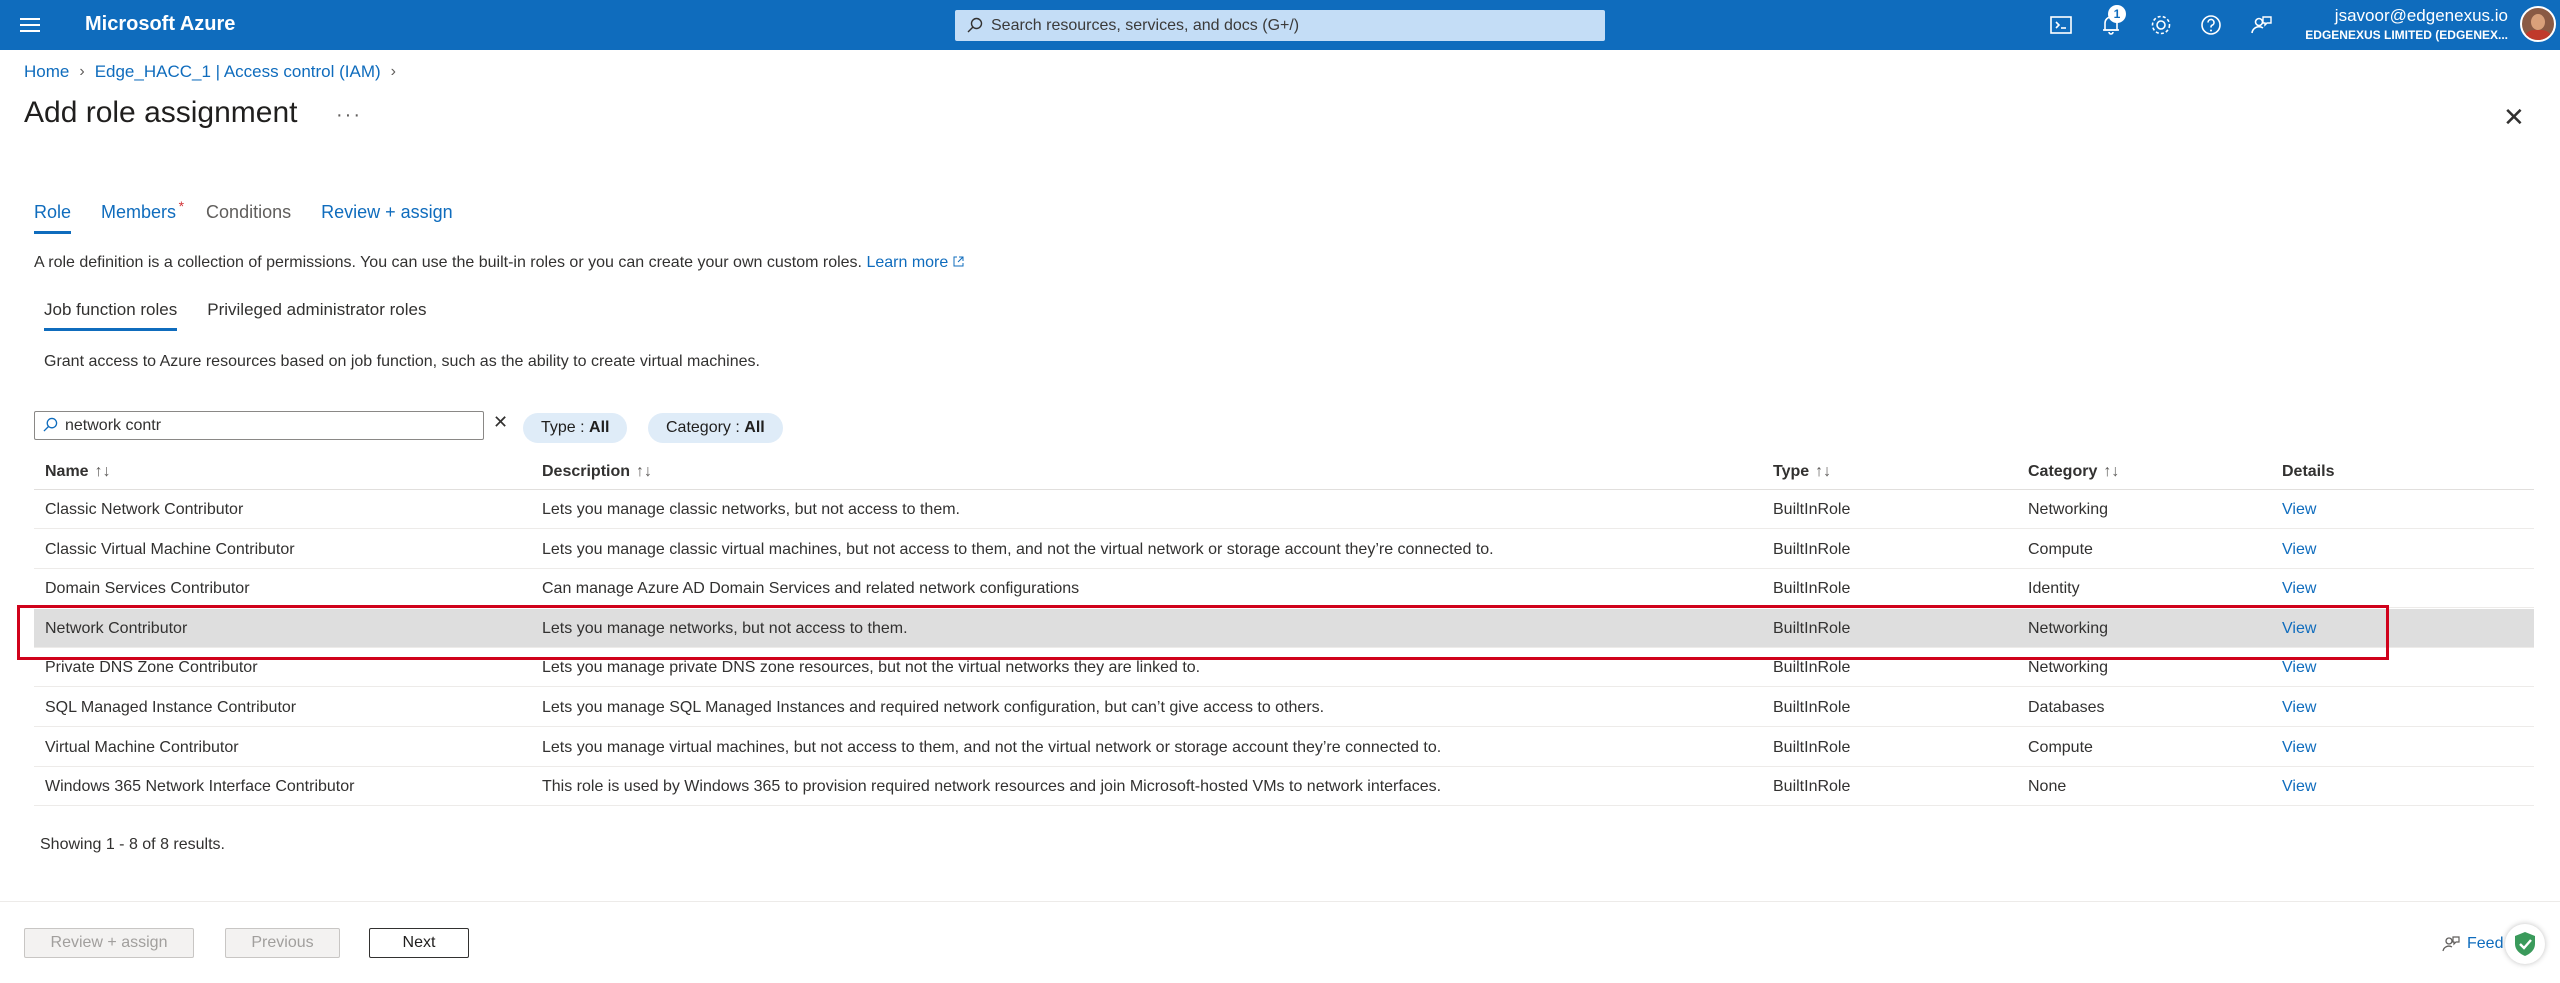 This screenshot has height=983, width=2560. What do you see at coordinates (46, 72) in the screenshot?
I see `breadcrumb-home: Home` at bounding box center [46, 72].